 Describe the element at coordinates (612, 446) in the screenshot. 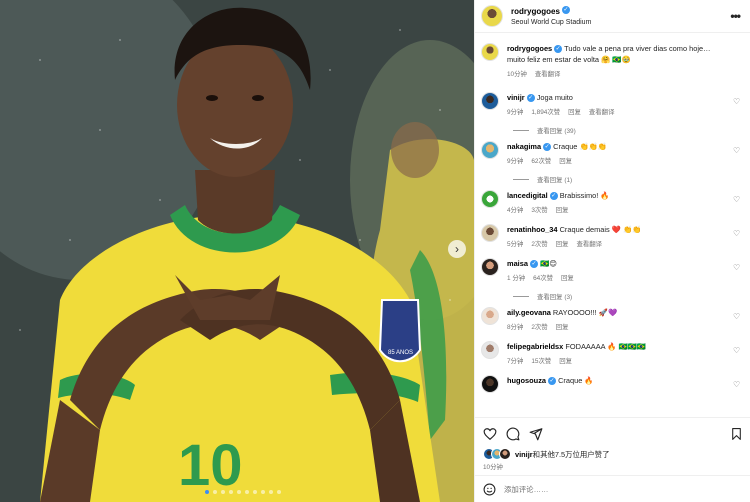

I see `post-actions: vinijr和其他7.5万位用户赞了 10分钟` at that location.